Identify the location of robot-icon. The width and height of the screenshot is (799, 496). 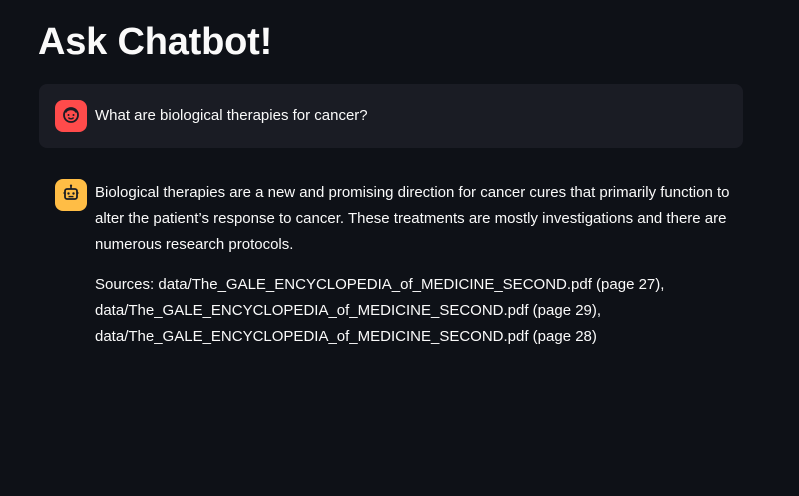
(71, 195).